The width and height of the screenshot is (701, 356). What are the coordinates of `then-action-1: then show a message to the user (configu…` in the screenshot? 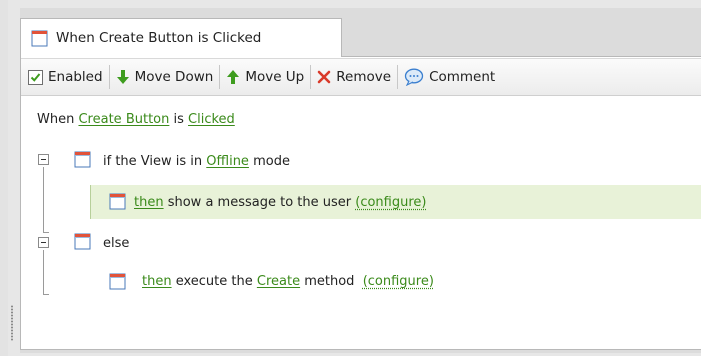 It's located at (280, 202).